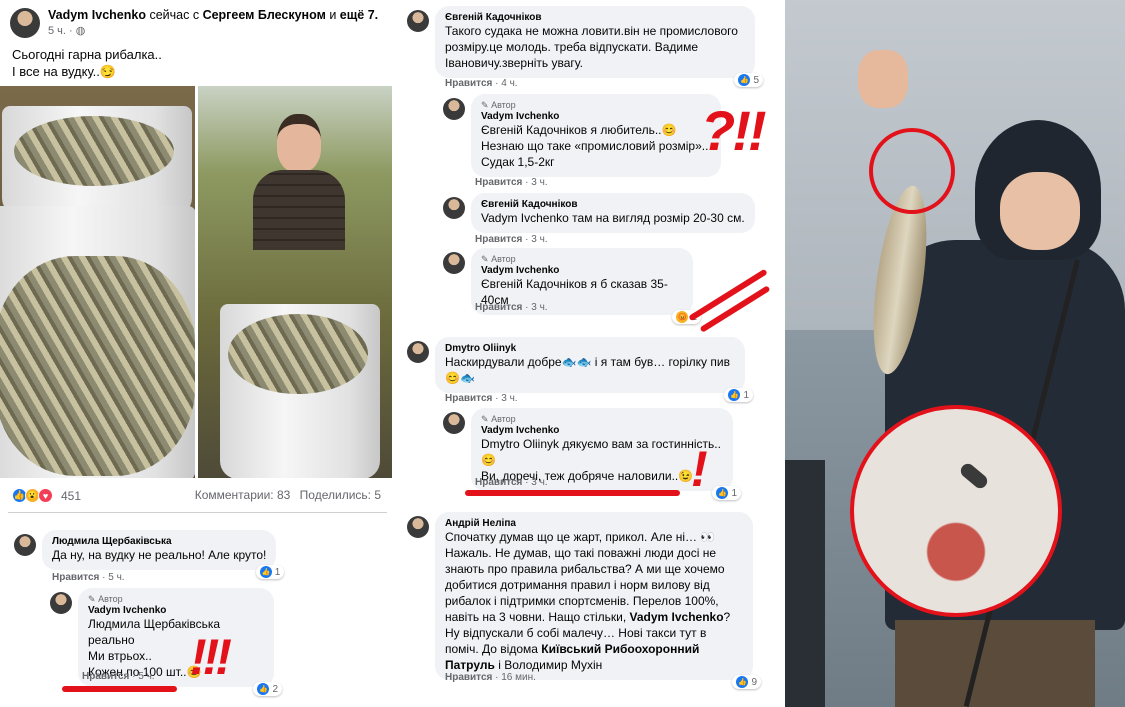 This screenshot has height=707, width=1125. Describe the element at coordinates (596, 130) in the screenshot. I see `comment-text: Євгеній Кадочніков я любитель..😊` at that location.